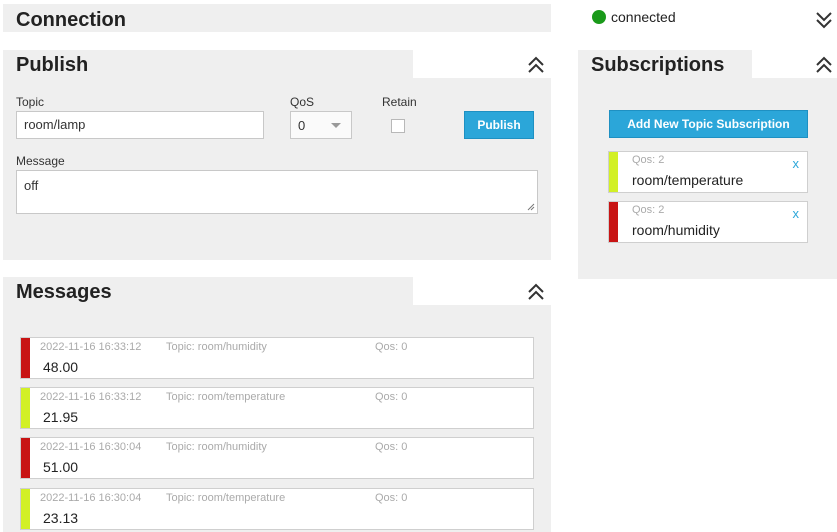  Describe the element at coordinates (399, 102) in the screenshot. I see `retain-label: Retain` at that location.